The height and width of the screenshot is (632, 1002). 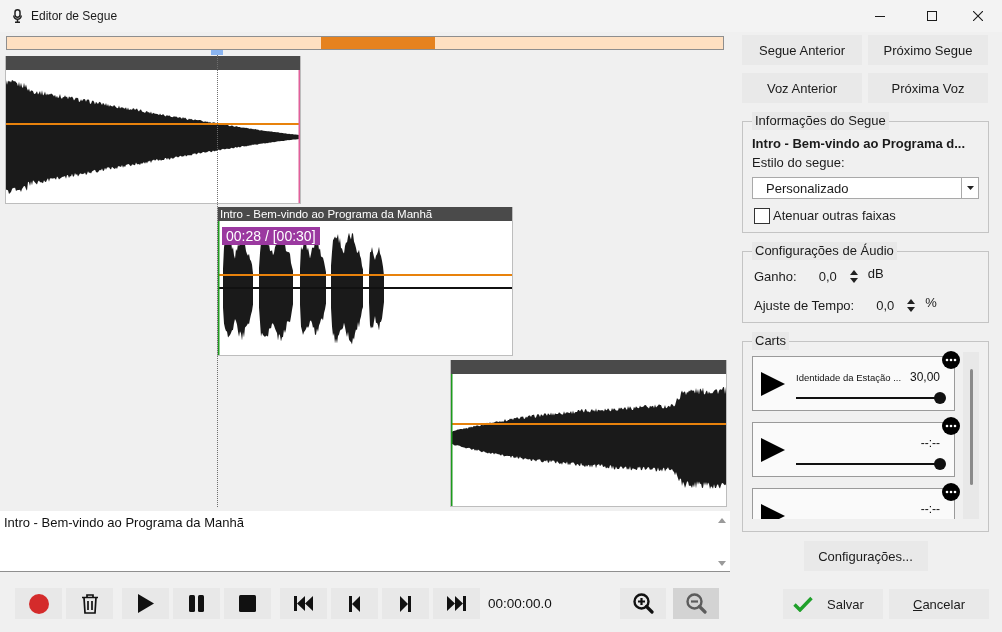 I want to click on stop-button, so click(x=247, y=603).